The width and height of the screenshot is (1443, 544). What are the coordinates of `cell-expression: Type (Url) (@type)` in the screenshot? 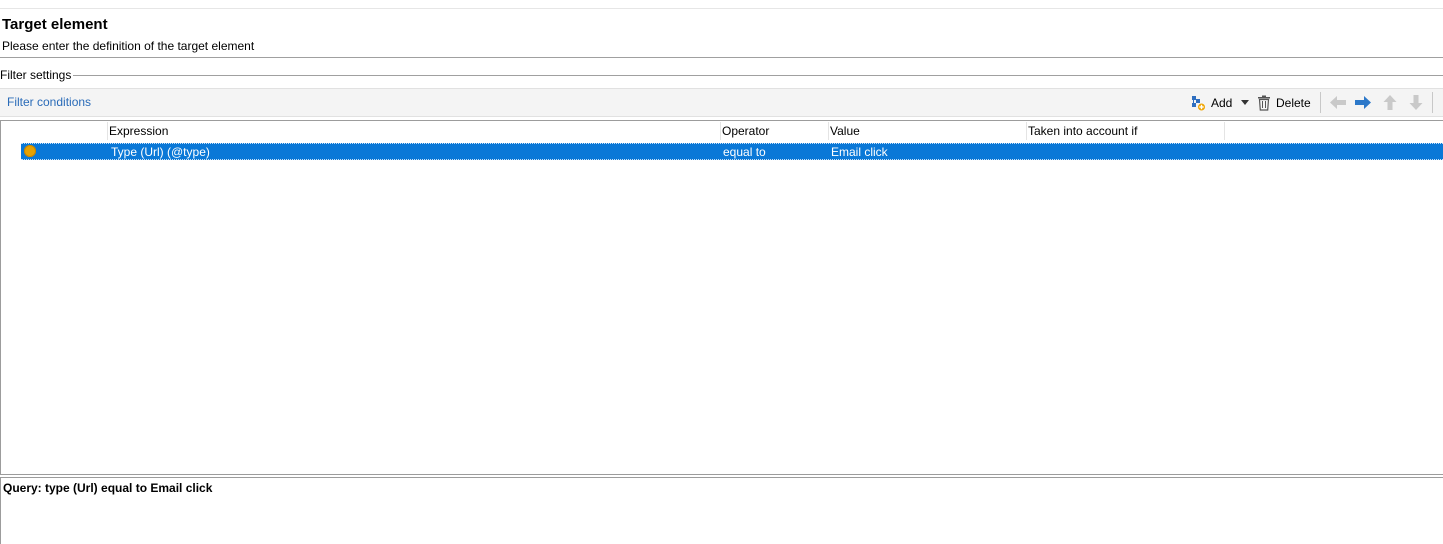 It's located at (160, 152).